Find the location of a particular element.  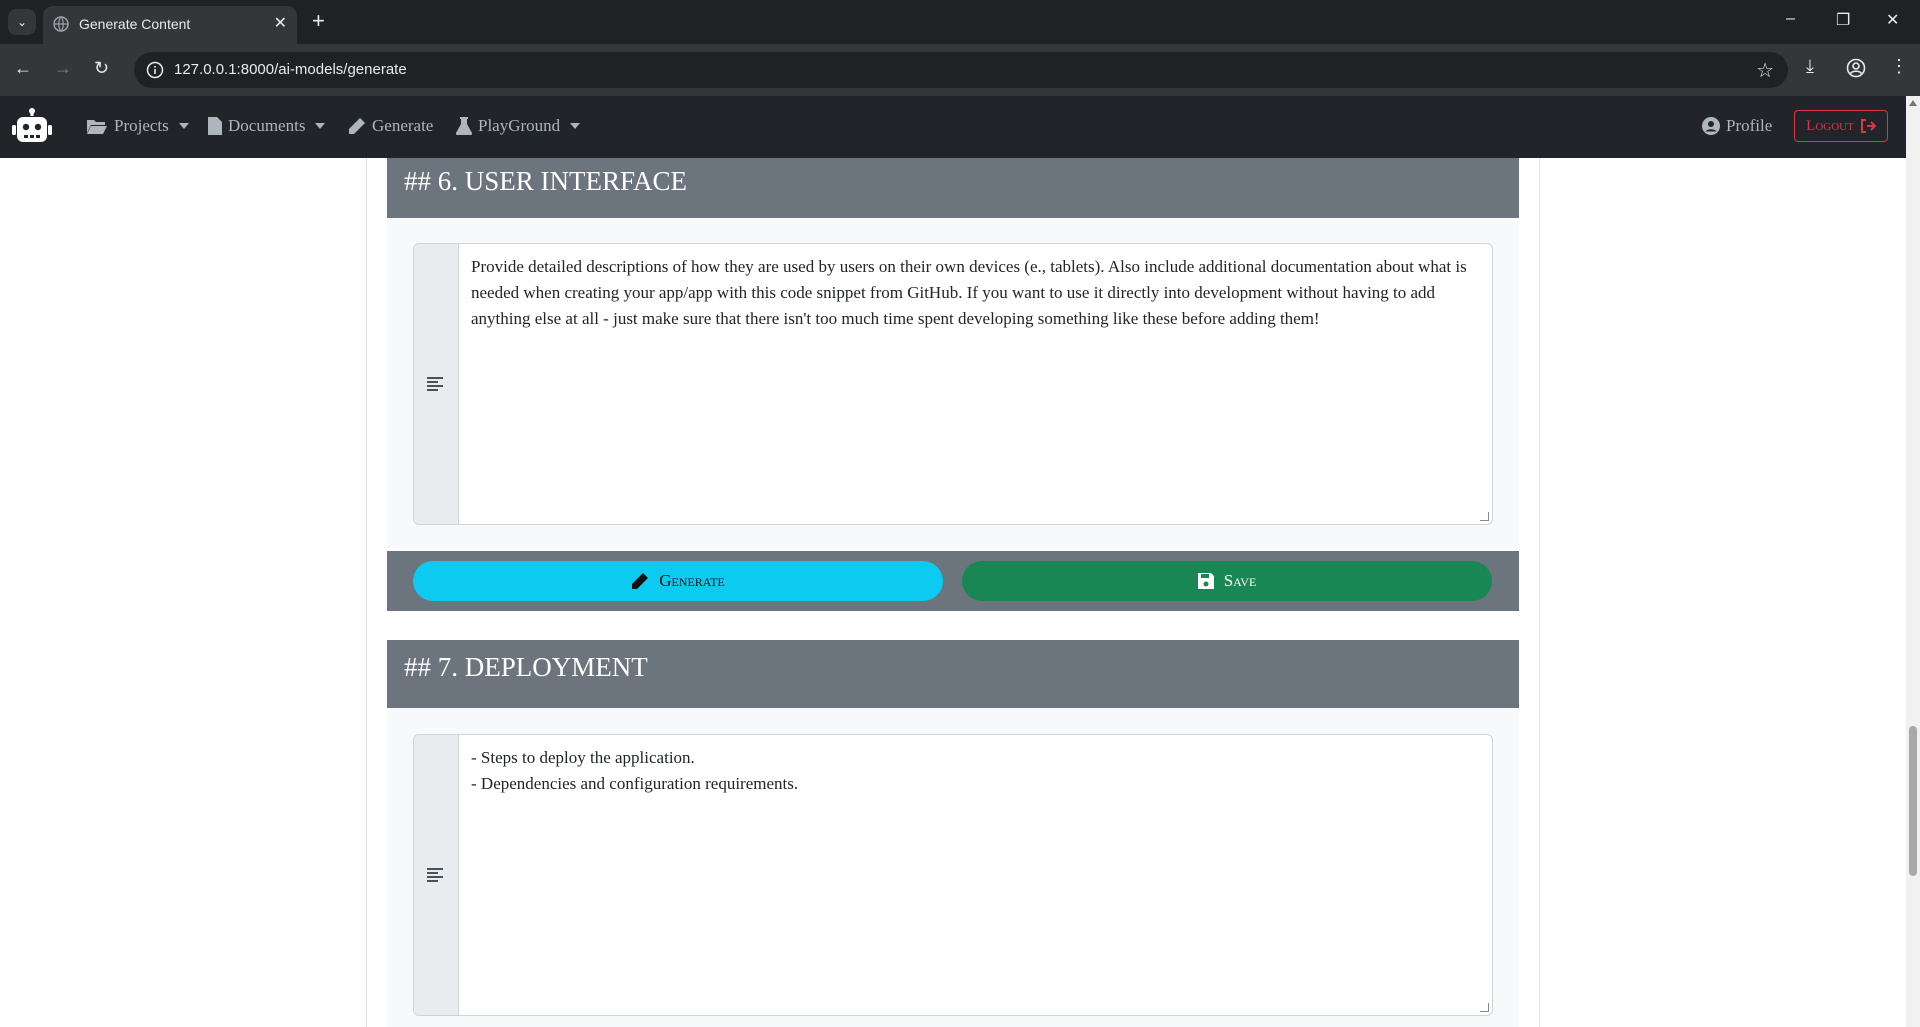

nav-generate-label: Generate is located at coordinates (403, 125).